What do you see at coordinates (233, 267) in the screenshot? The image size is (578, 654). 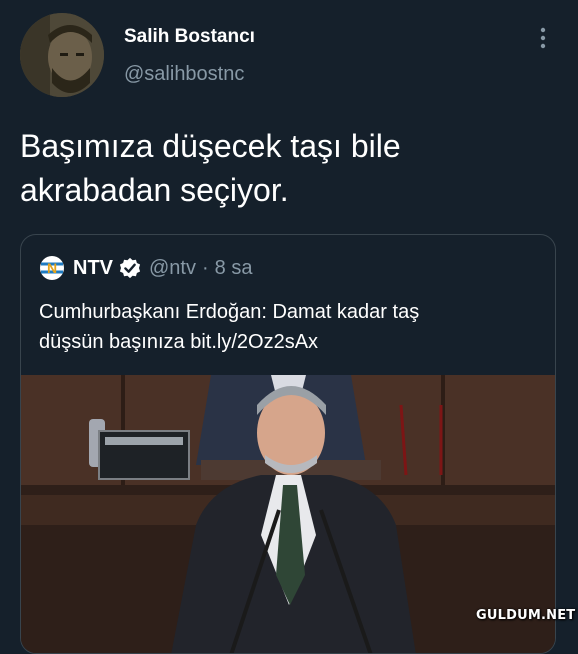 I see `quoted-tweet-time: 8 sa` at bounding box center [233, 267].